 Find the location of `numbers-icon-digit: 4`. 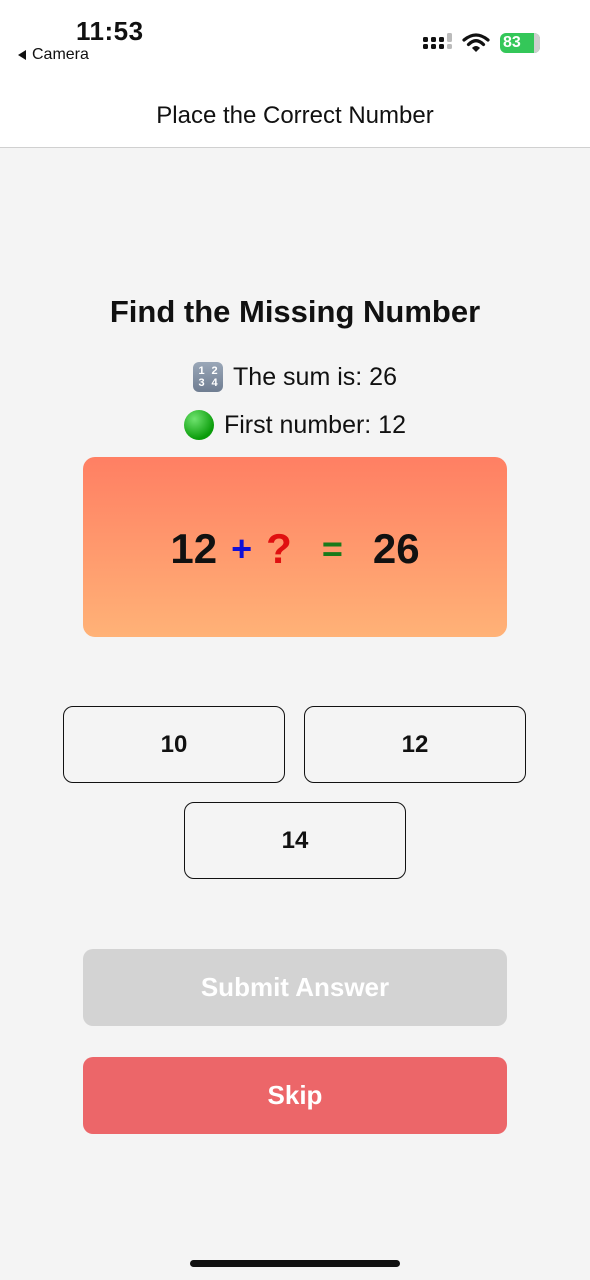

numbers-icon-digit: 4 is located at coordinates (214, 383).